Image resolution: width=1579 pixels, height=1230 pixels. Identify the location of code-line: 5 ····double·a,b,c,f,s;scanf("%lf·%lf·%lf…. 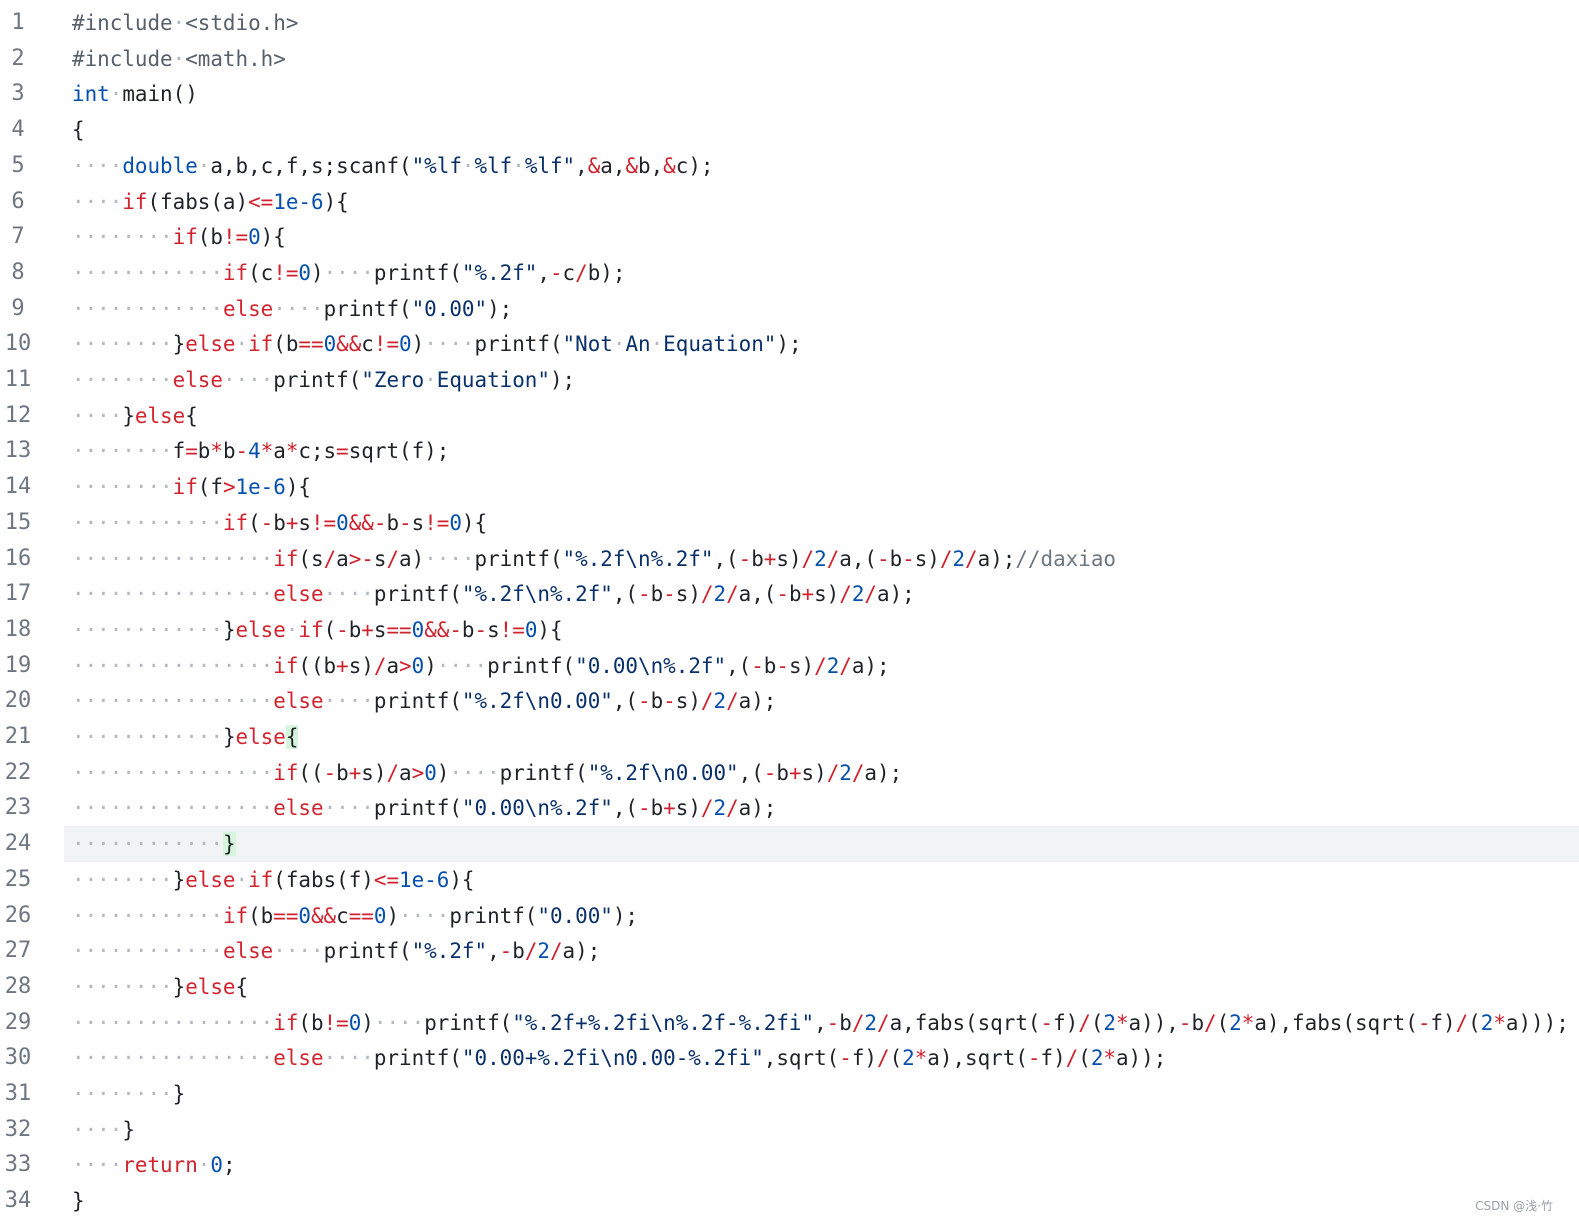
(789, 166).